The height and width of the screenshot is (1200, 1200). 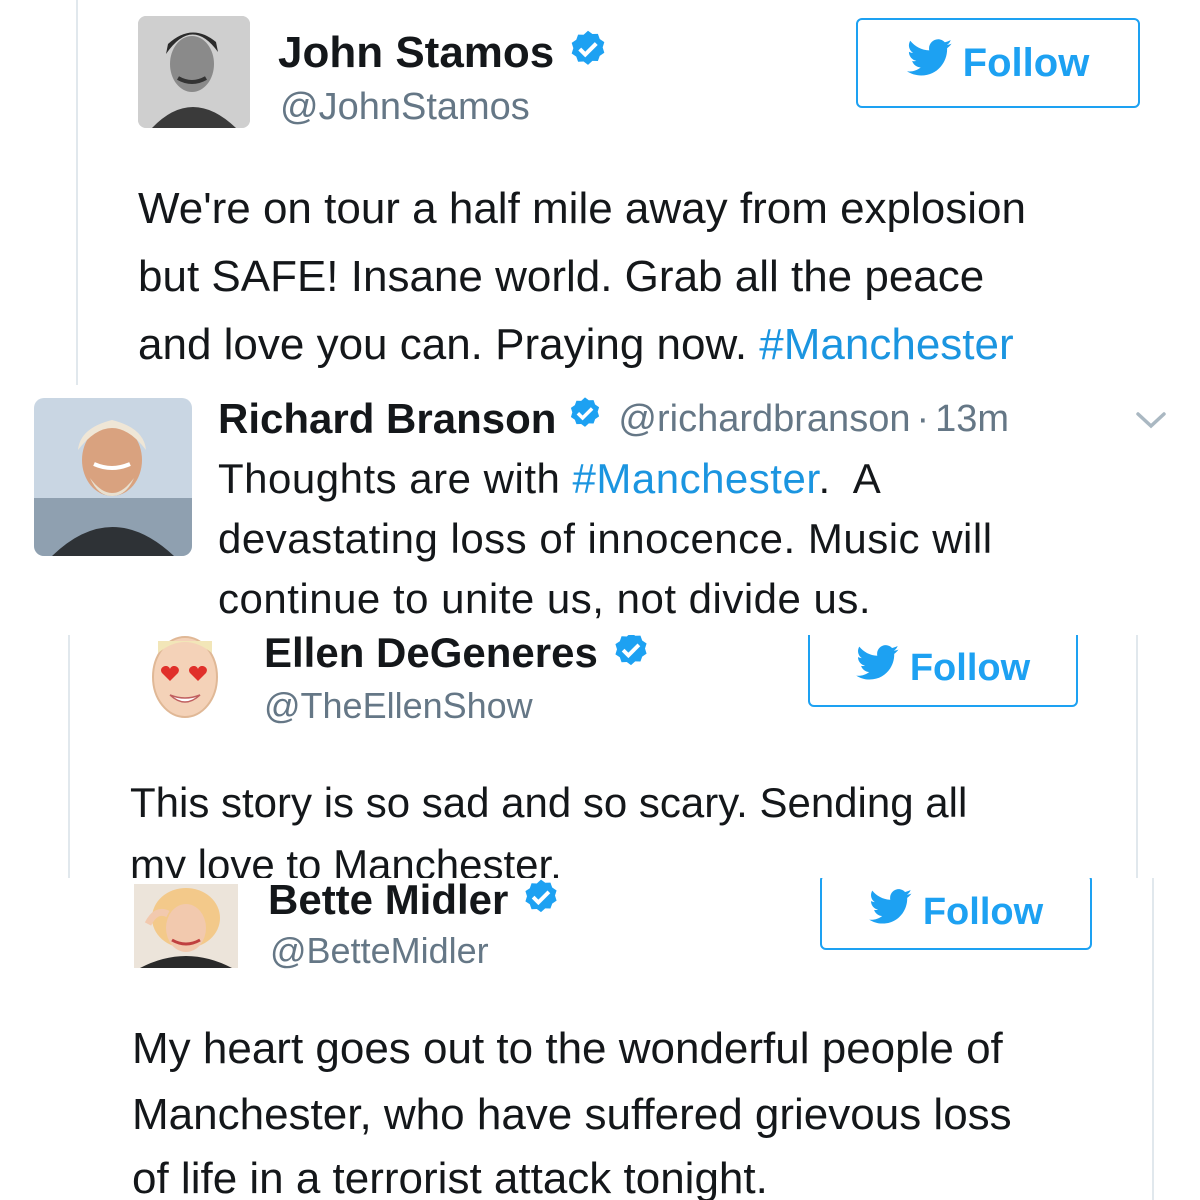 I want to click on chevron-down-icon, so click(x=1151, y=422).